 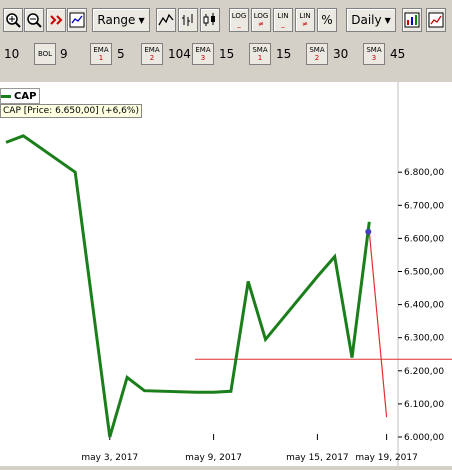 I want to click on y-tick-label: 6.300,00, so click(x=424, y=339).